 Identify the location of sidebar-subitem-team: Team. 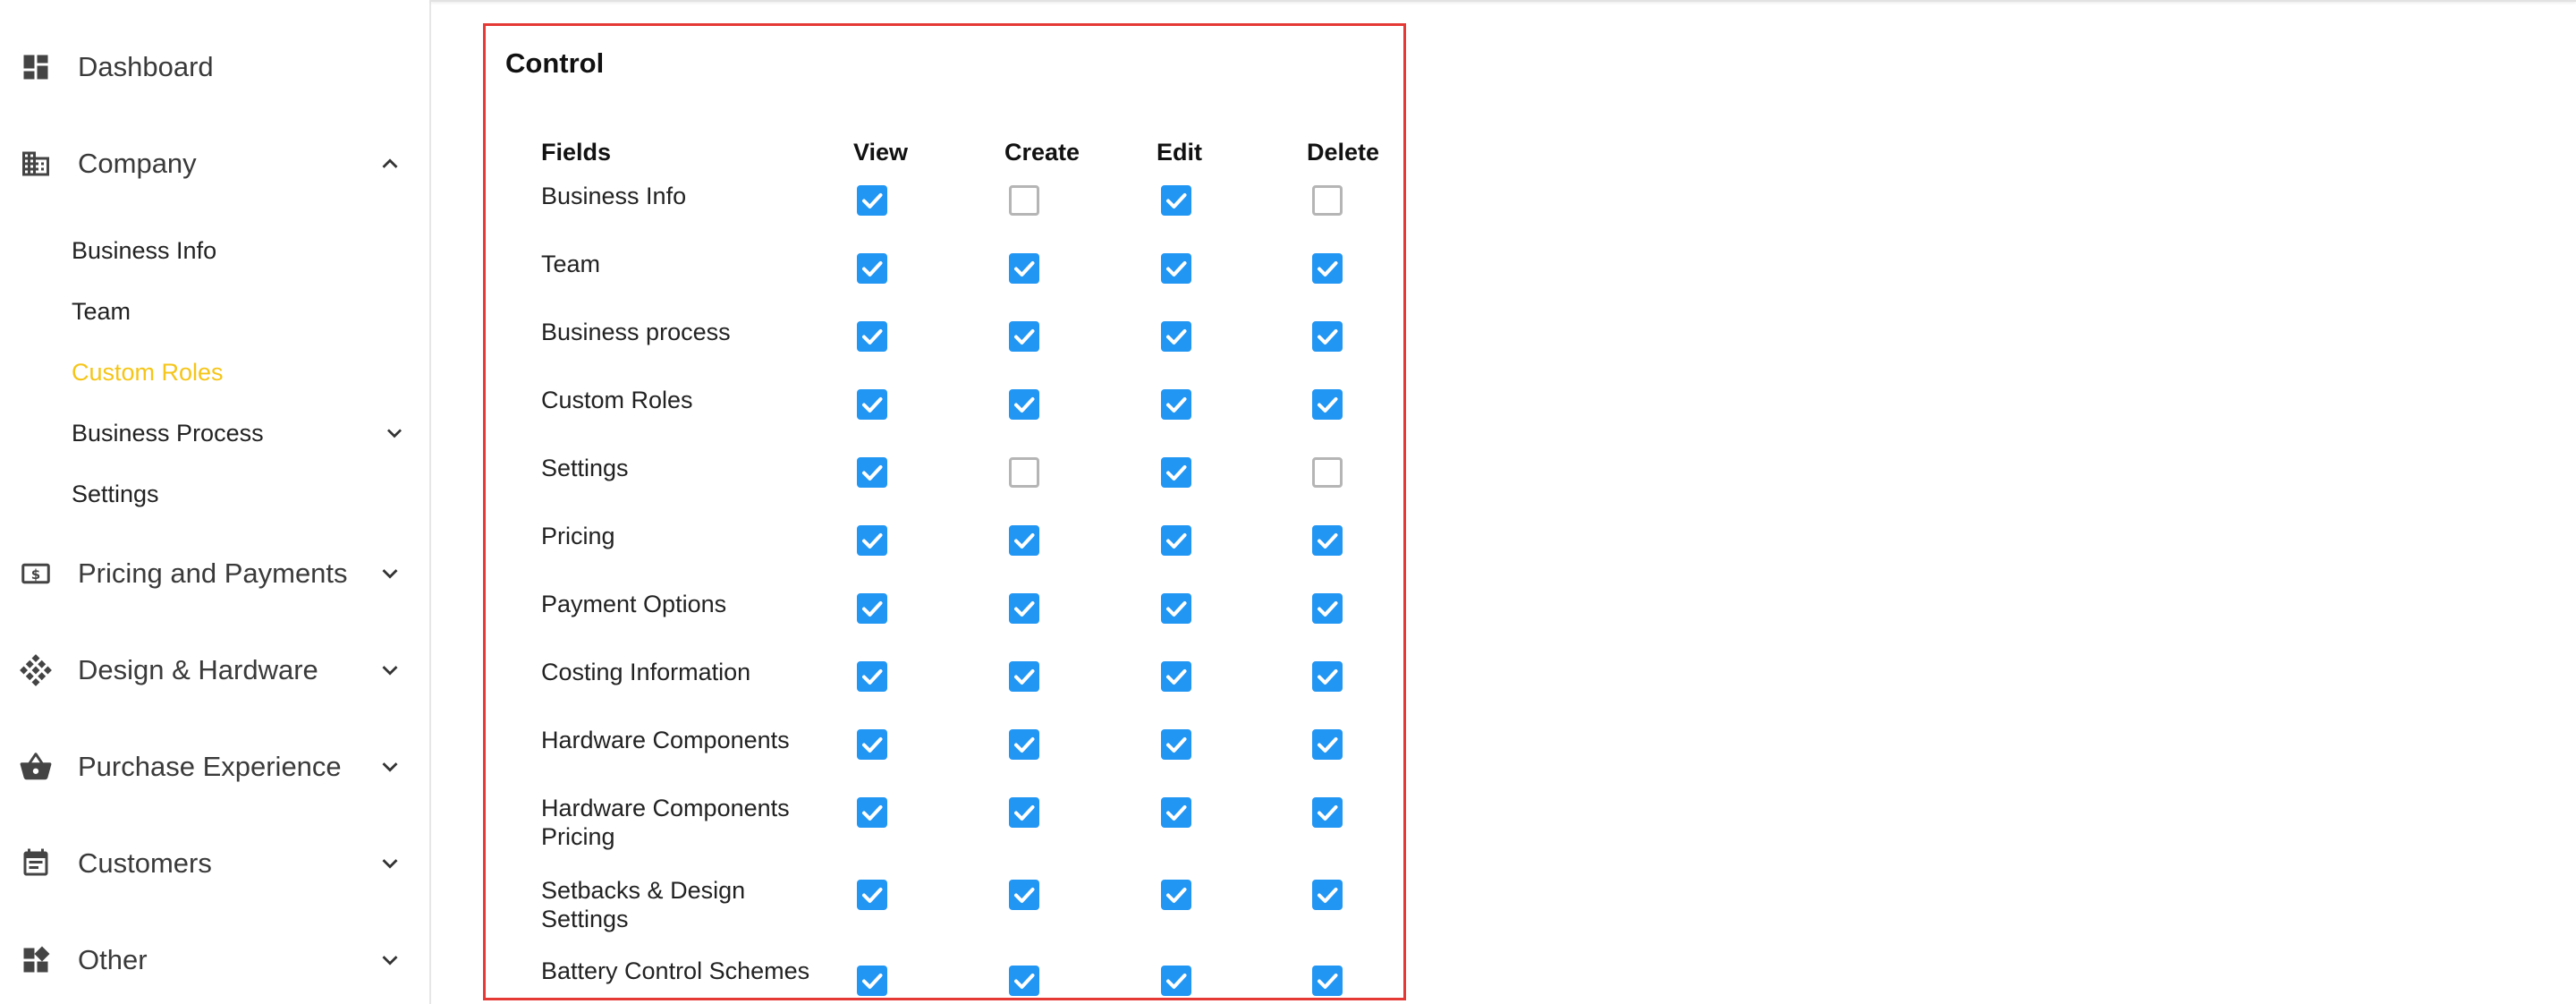
(246, 311).